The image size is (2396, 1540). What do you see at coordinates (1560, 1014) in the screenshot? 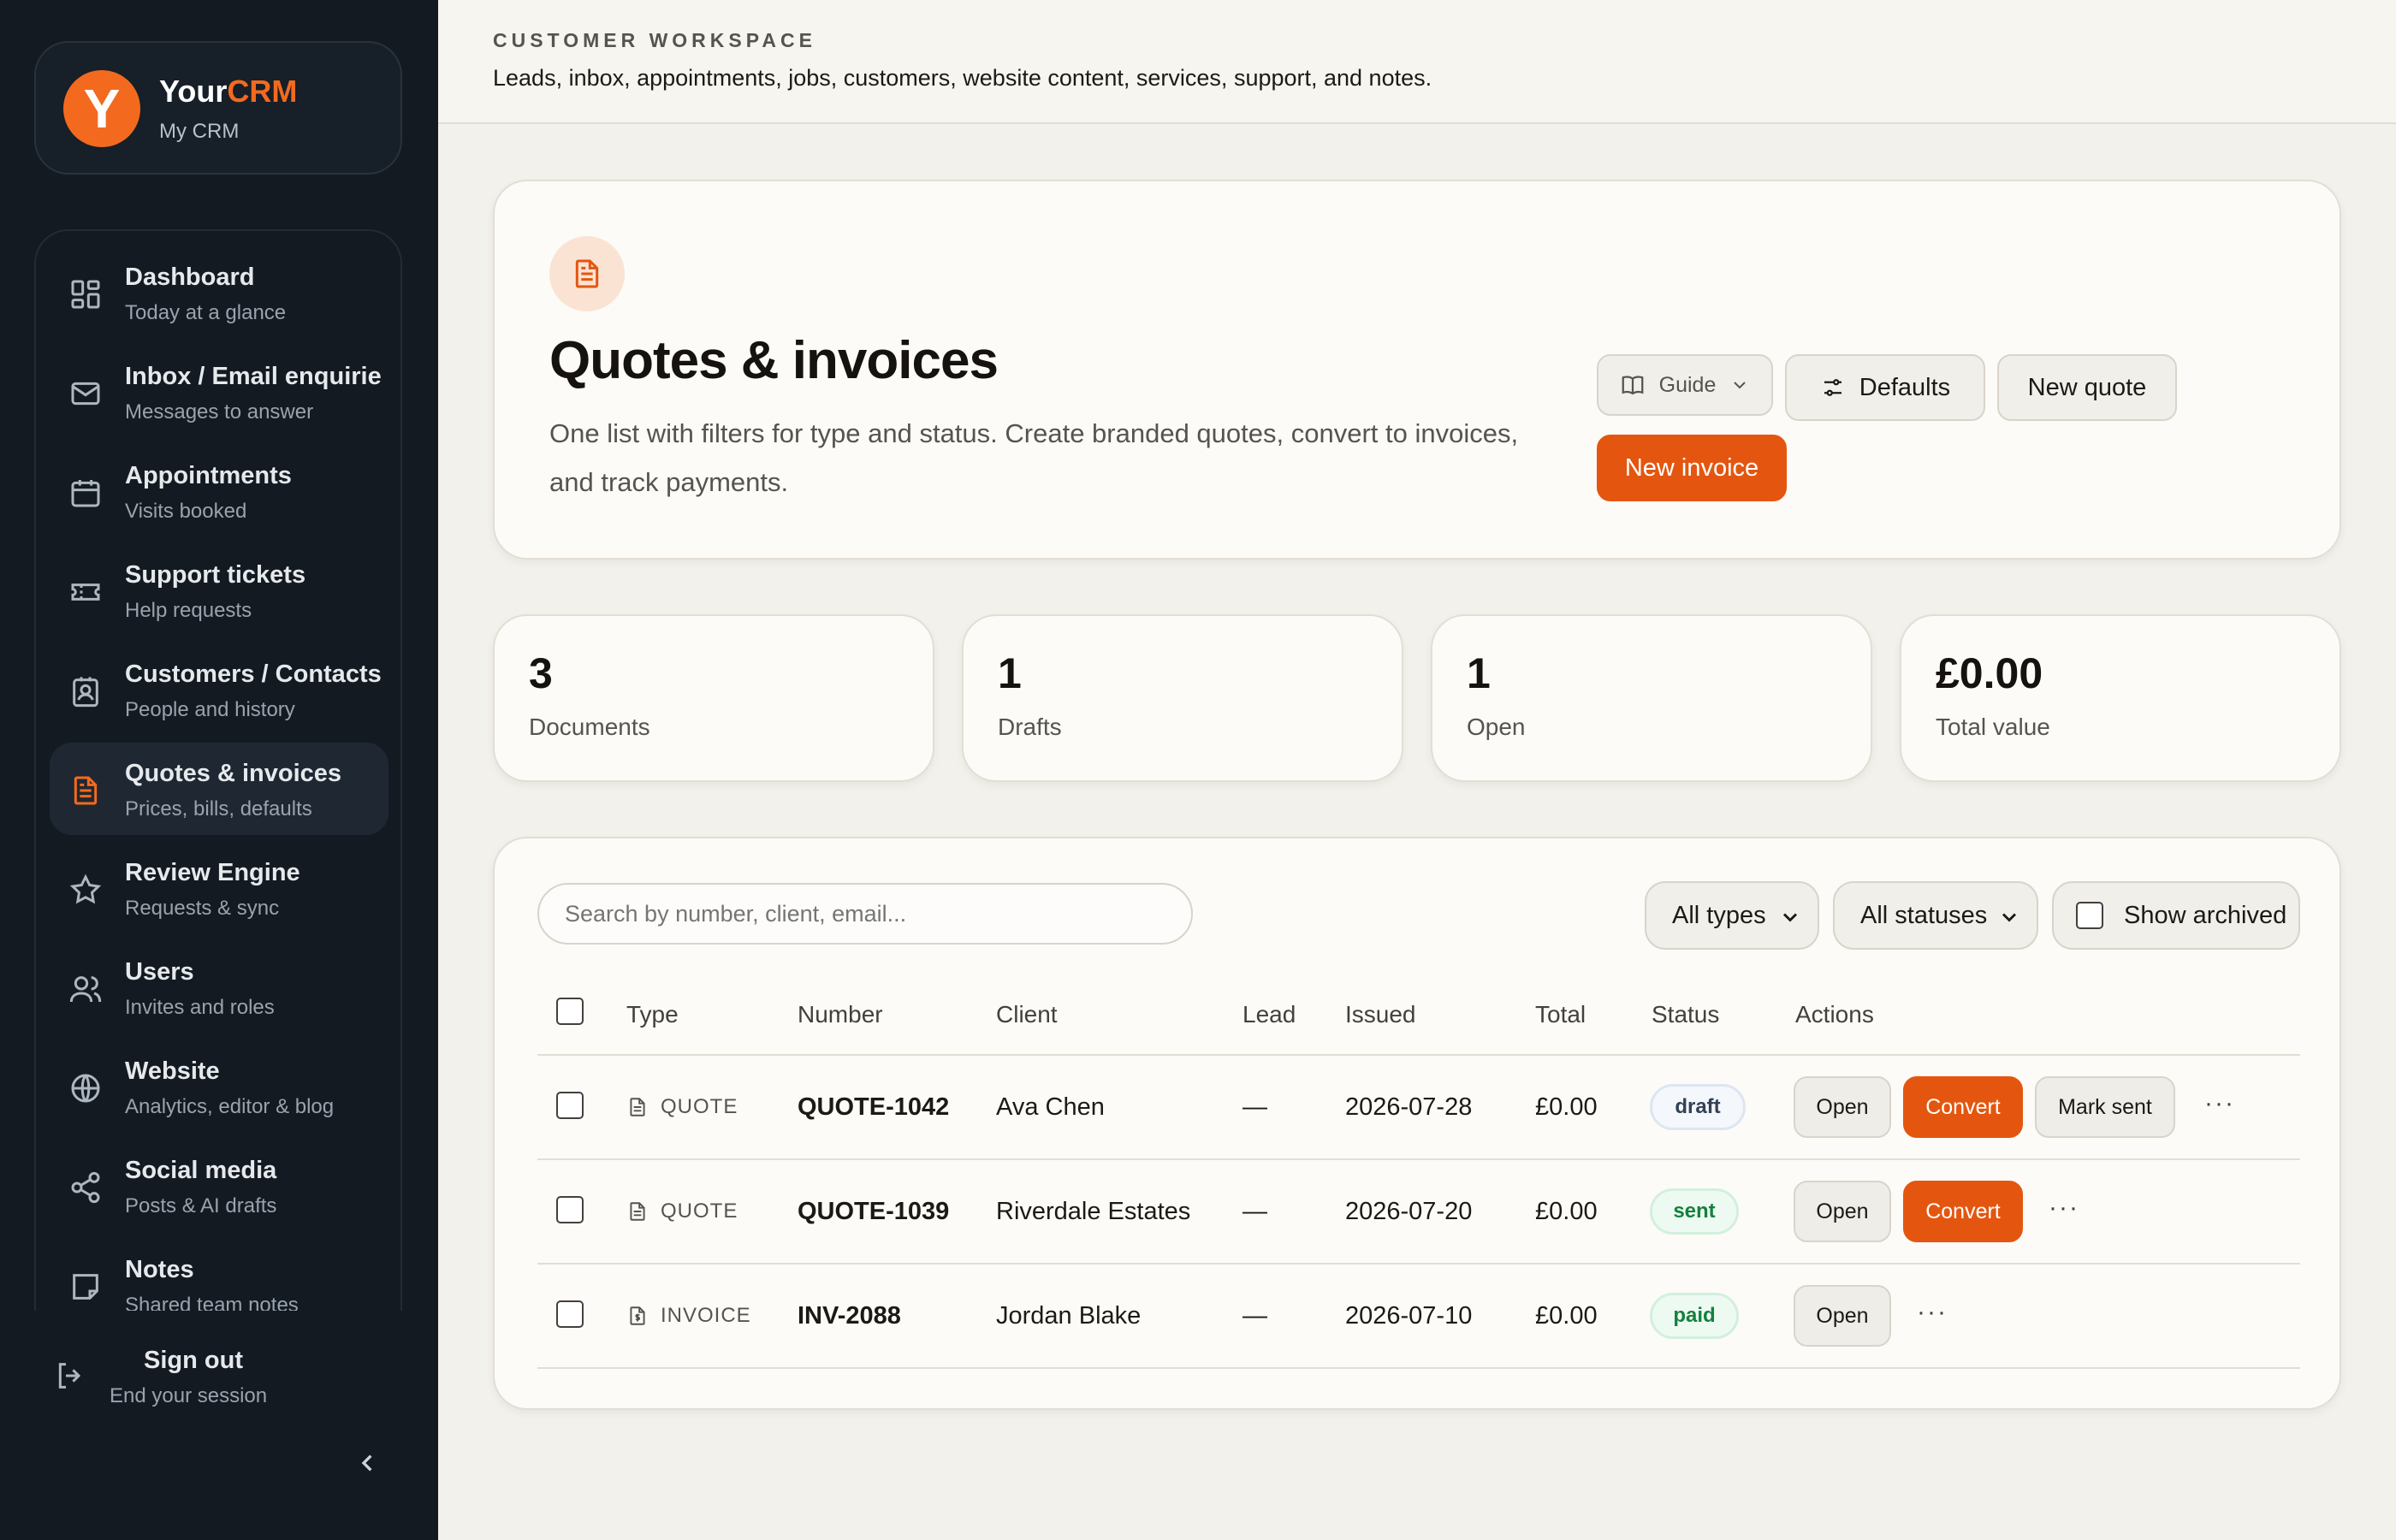
I see `column-header-total: Total` at bounding box center [1560, 1014].